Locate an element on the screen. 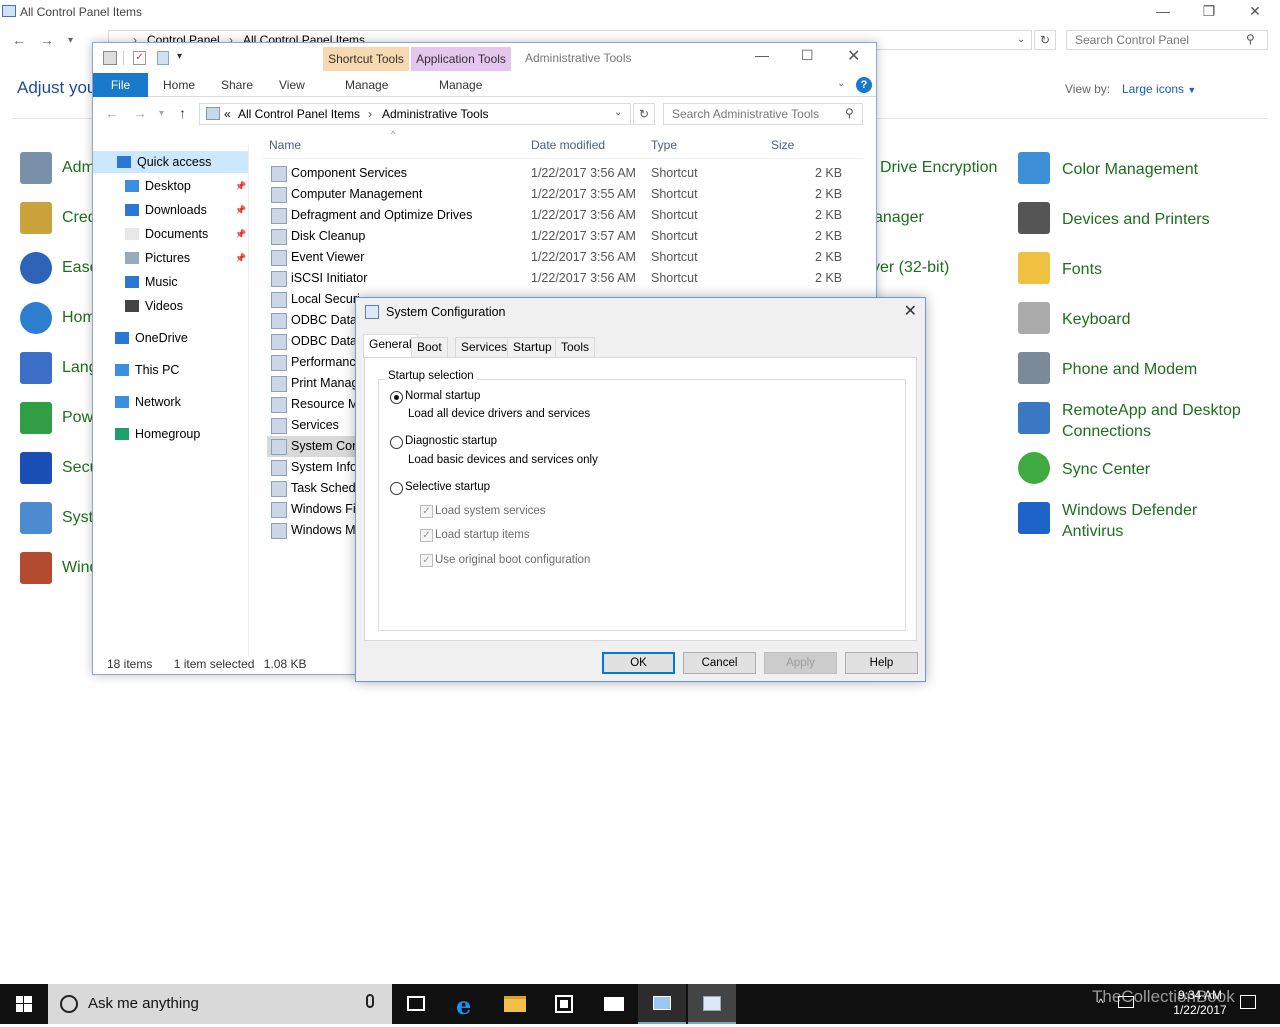 Image resolution: width=1280 pixels, height=1027 pixels. restore-button: ❐ is located at coordinates (1209, 11).